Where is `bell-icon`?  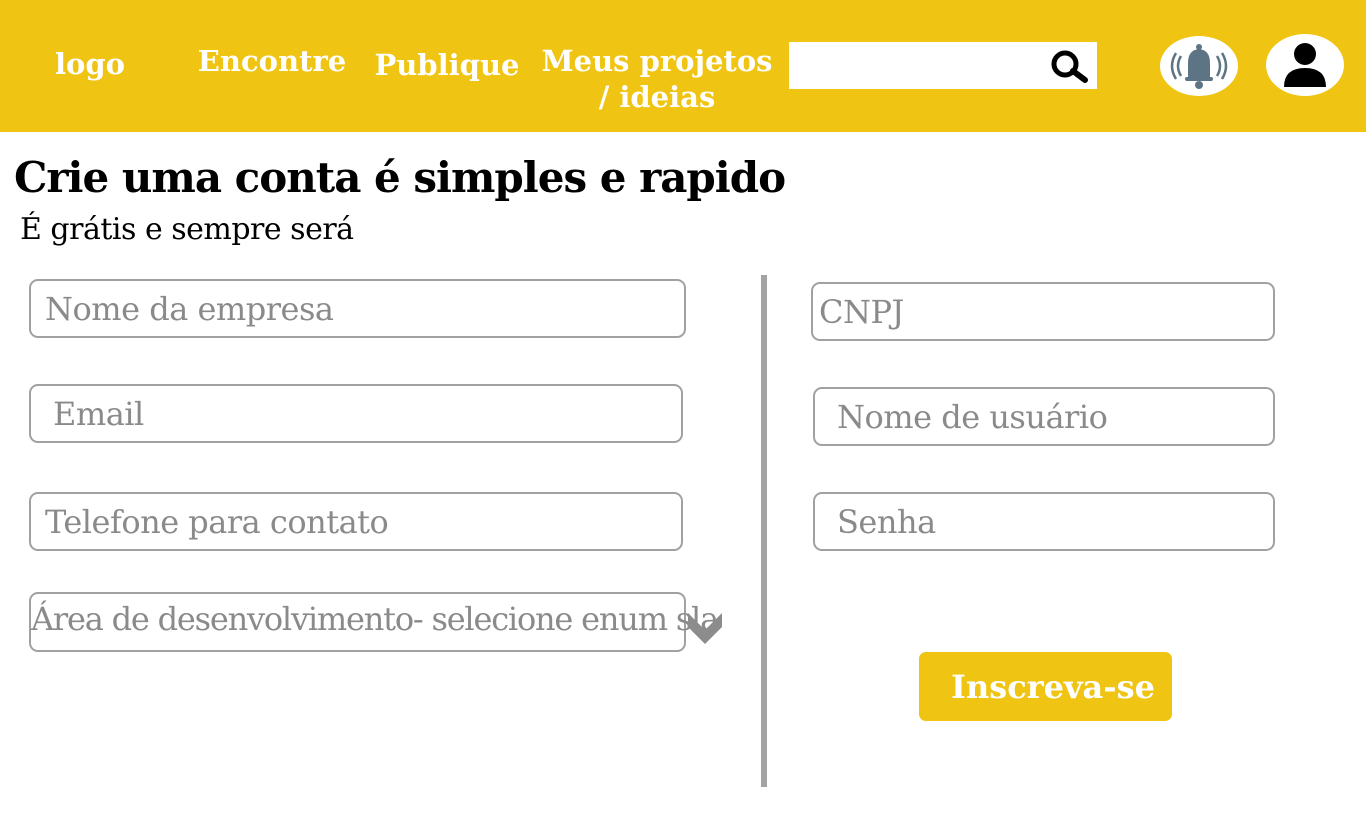 bell-icon is located at coordinates (1199, 66).